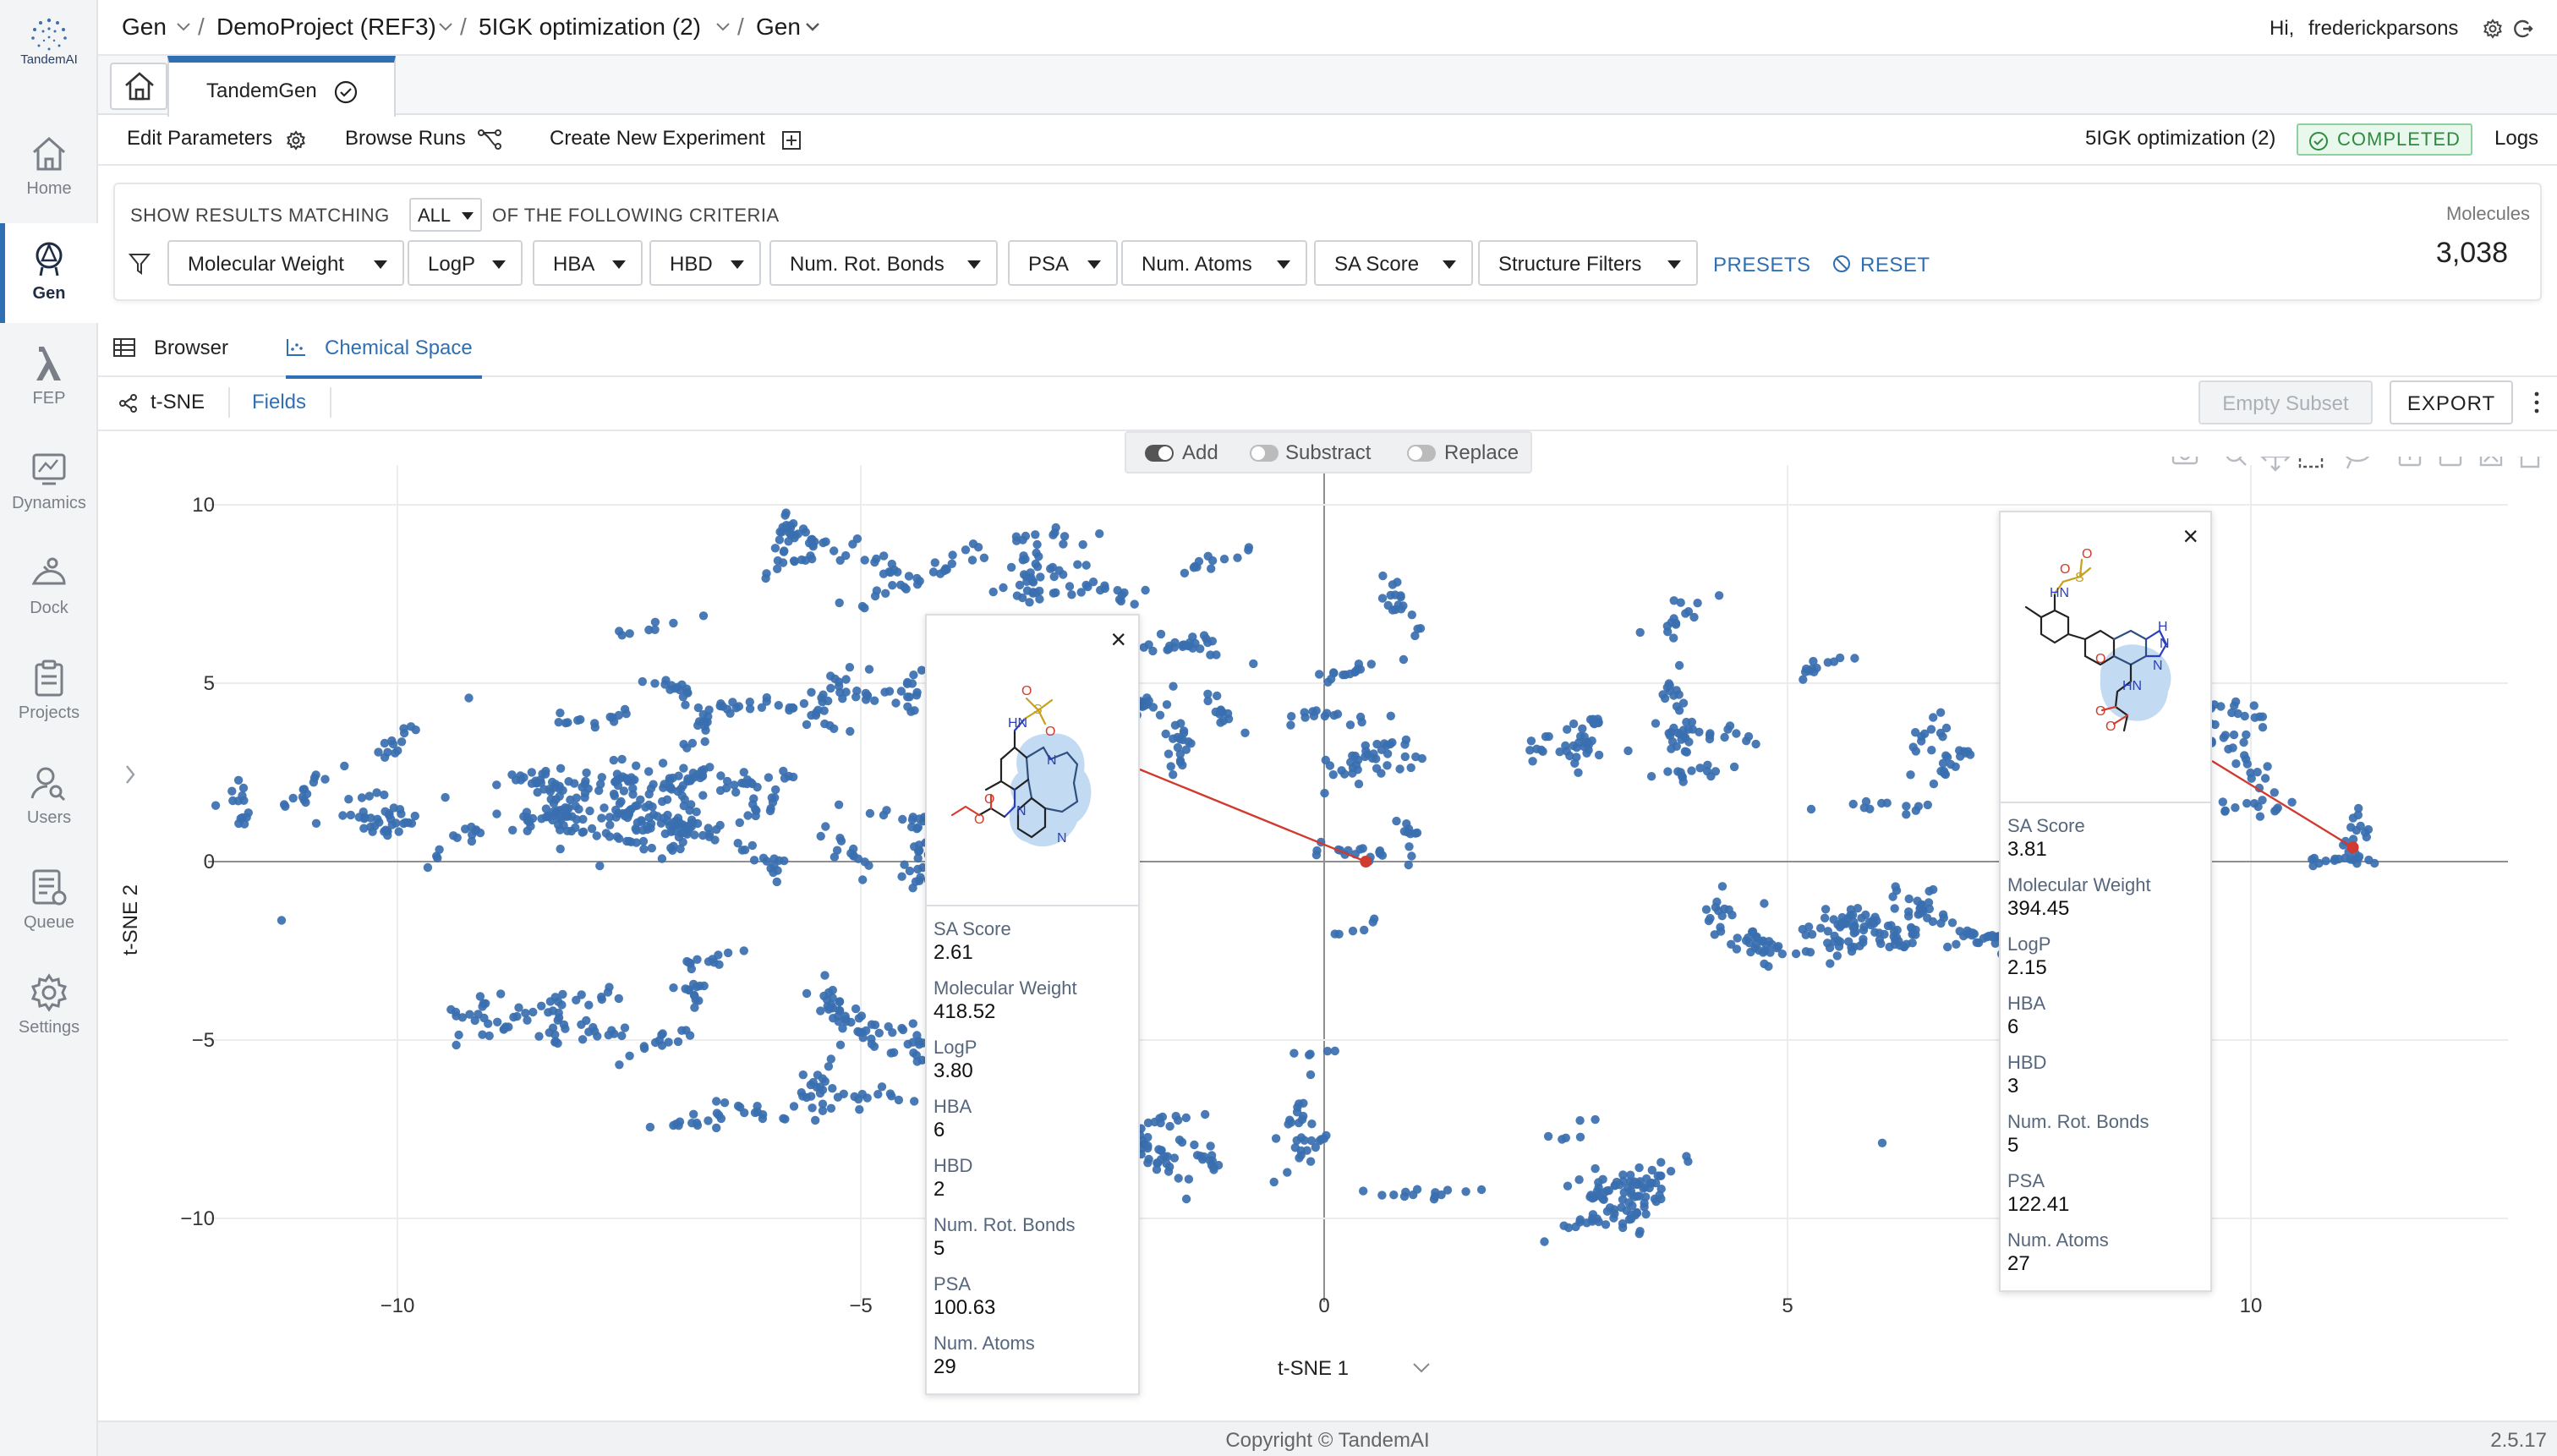  I want to click on user-name: frederickparsons, so click(2383, 29).